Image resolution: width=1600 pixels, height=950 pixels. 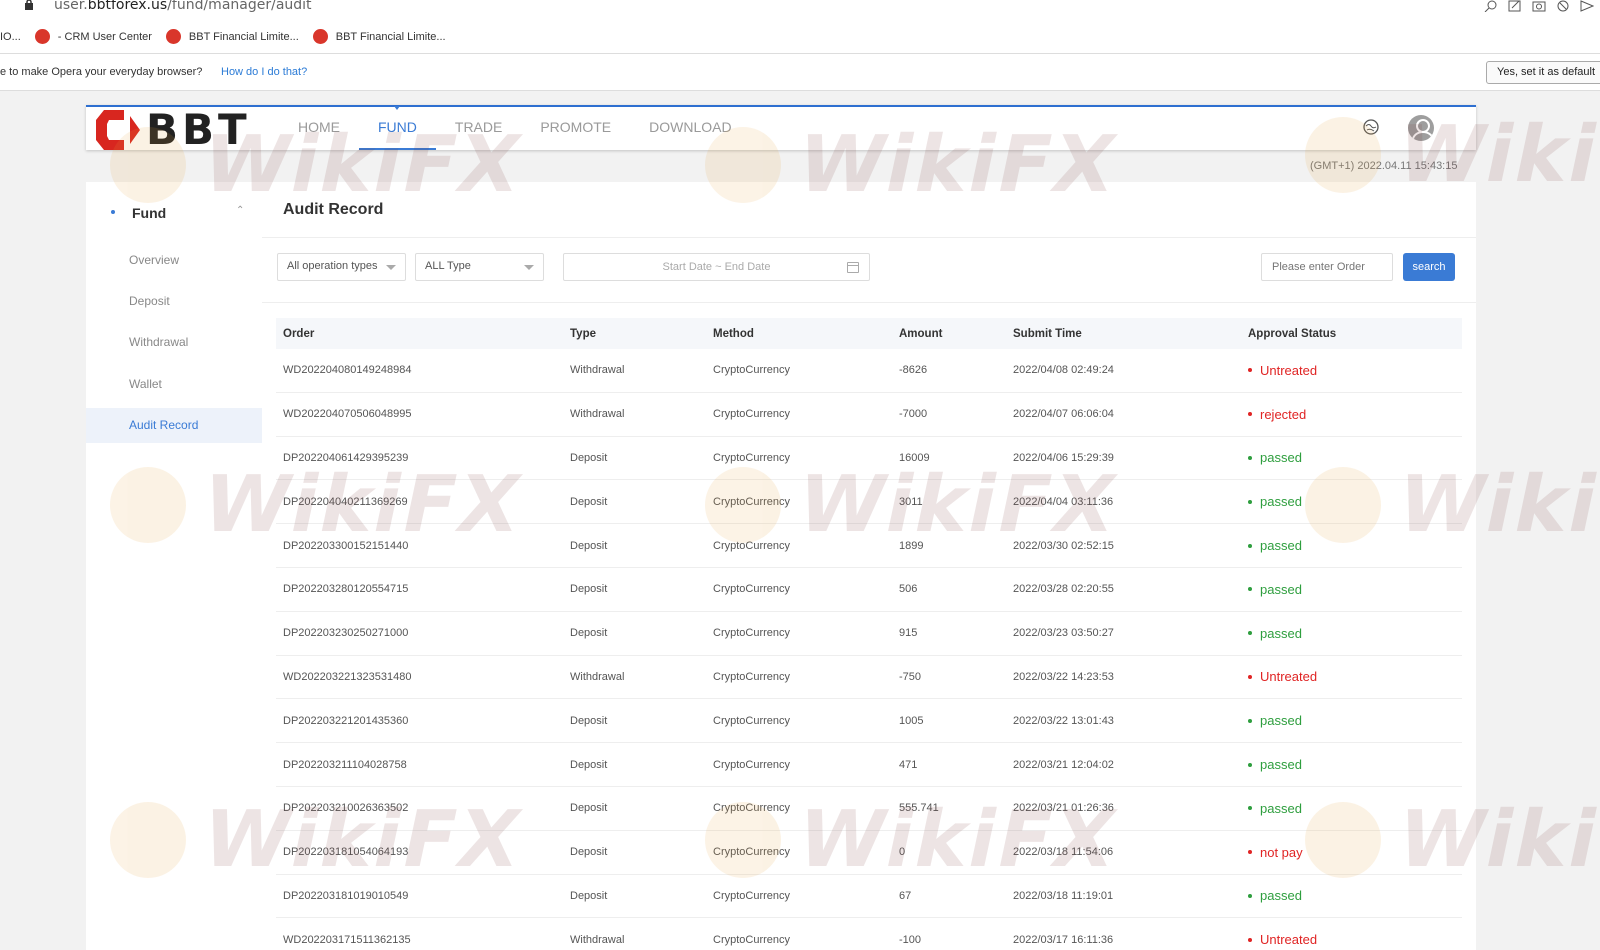 What do you see at coordinates (198, 129) in the screenshot?
I see `logo-text: BBT` at bounding box center [198, 129].